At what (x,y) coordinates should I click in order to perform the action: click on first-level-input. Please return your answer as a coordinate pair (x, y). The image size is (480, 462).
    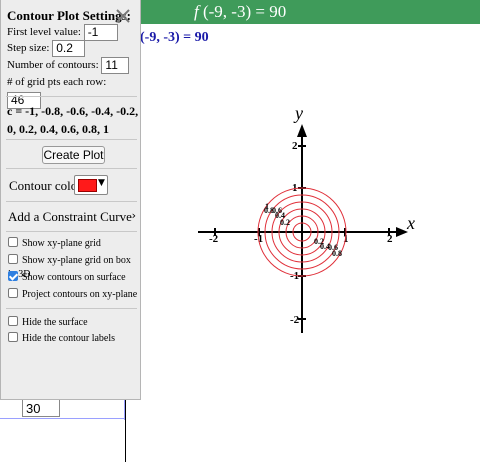
    Looking at the image, I should click on (100, 32).